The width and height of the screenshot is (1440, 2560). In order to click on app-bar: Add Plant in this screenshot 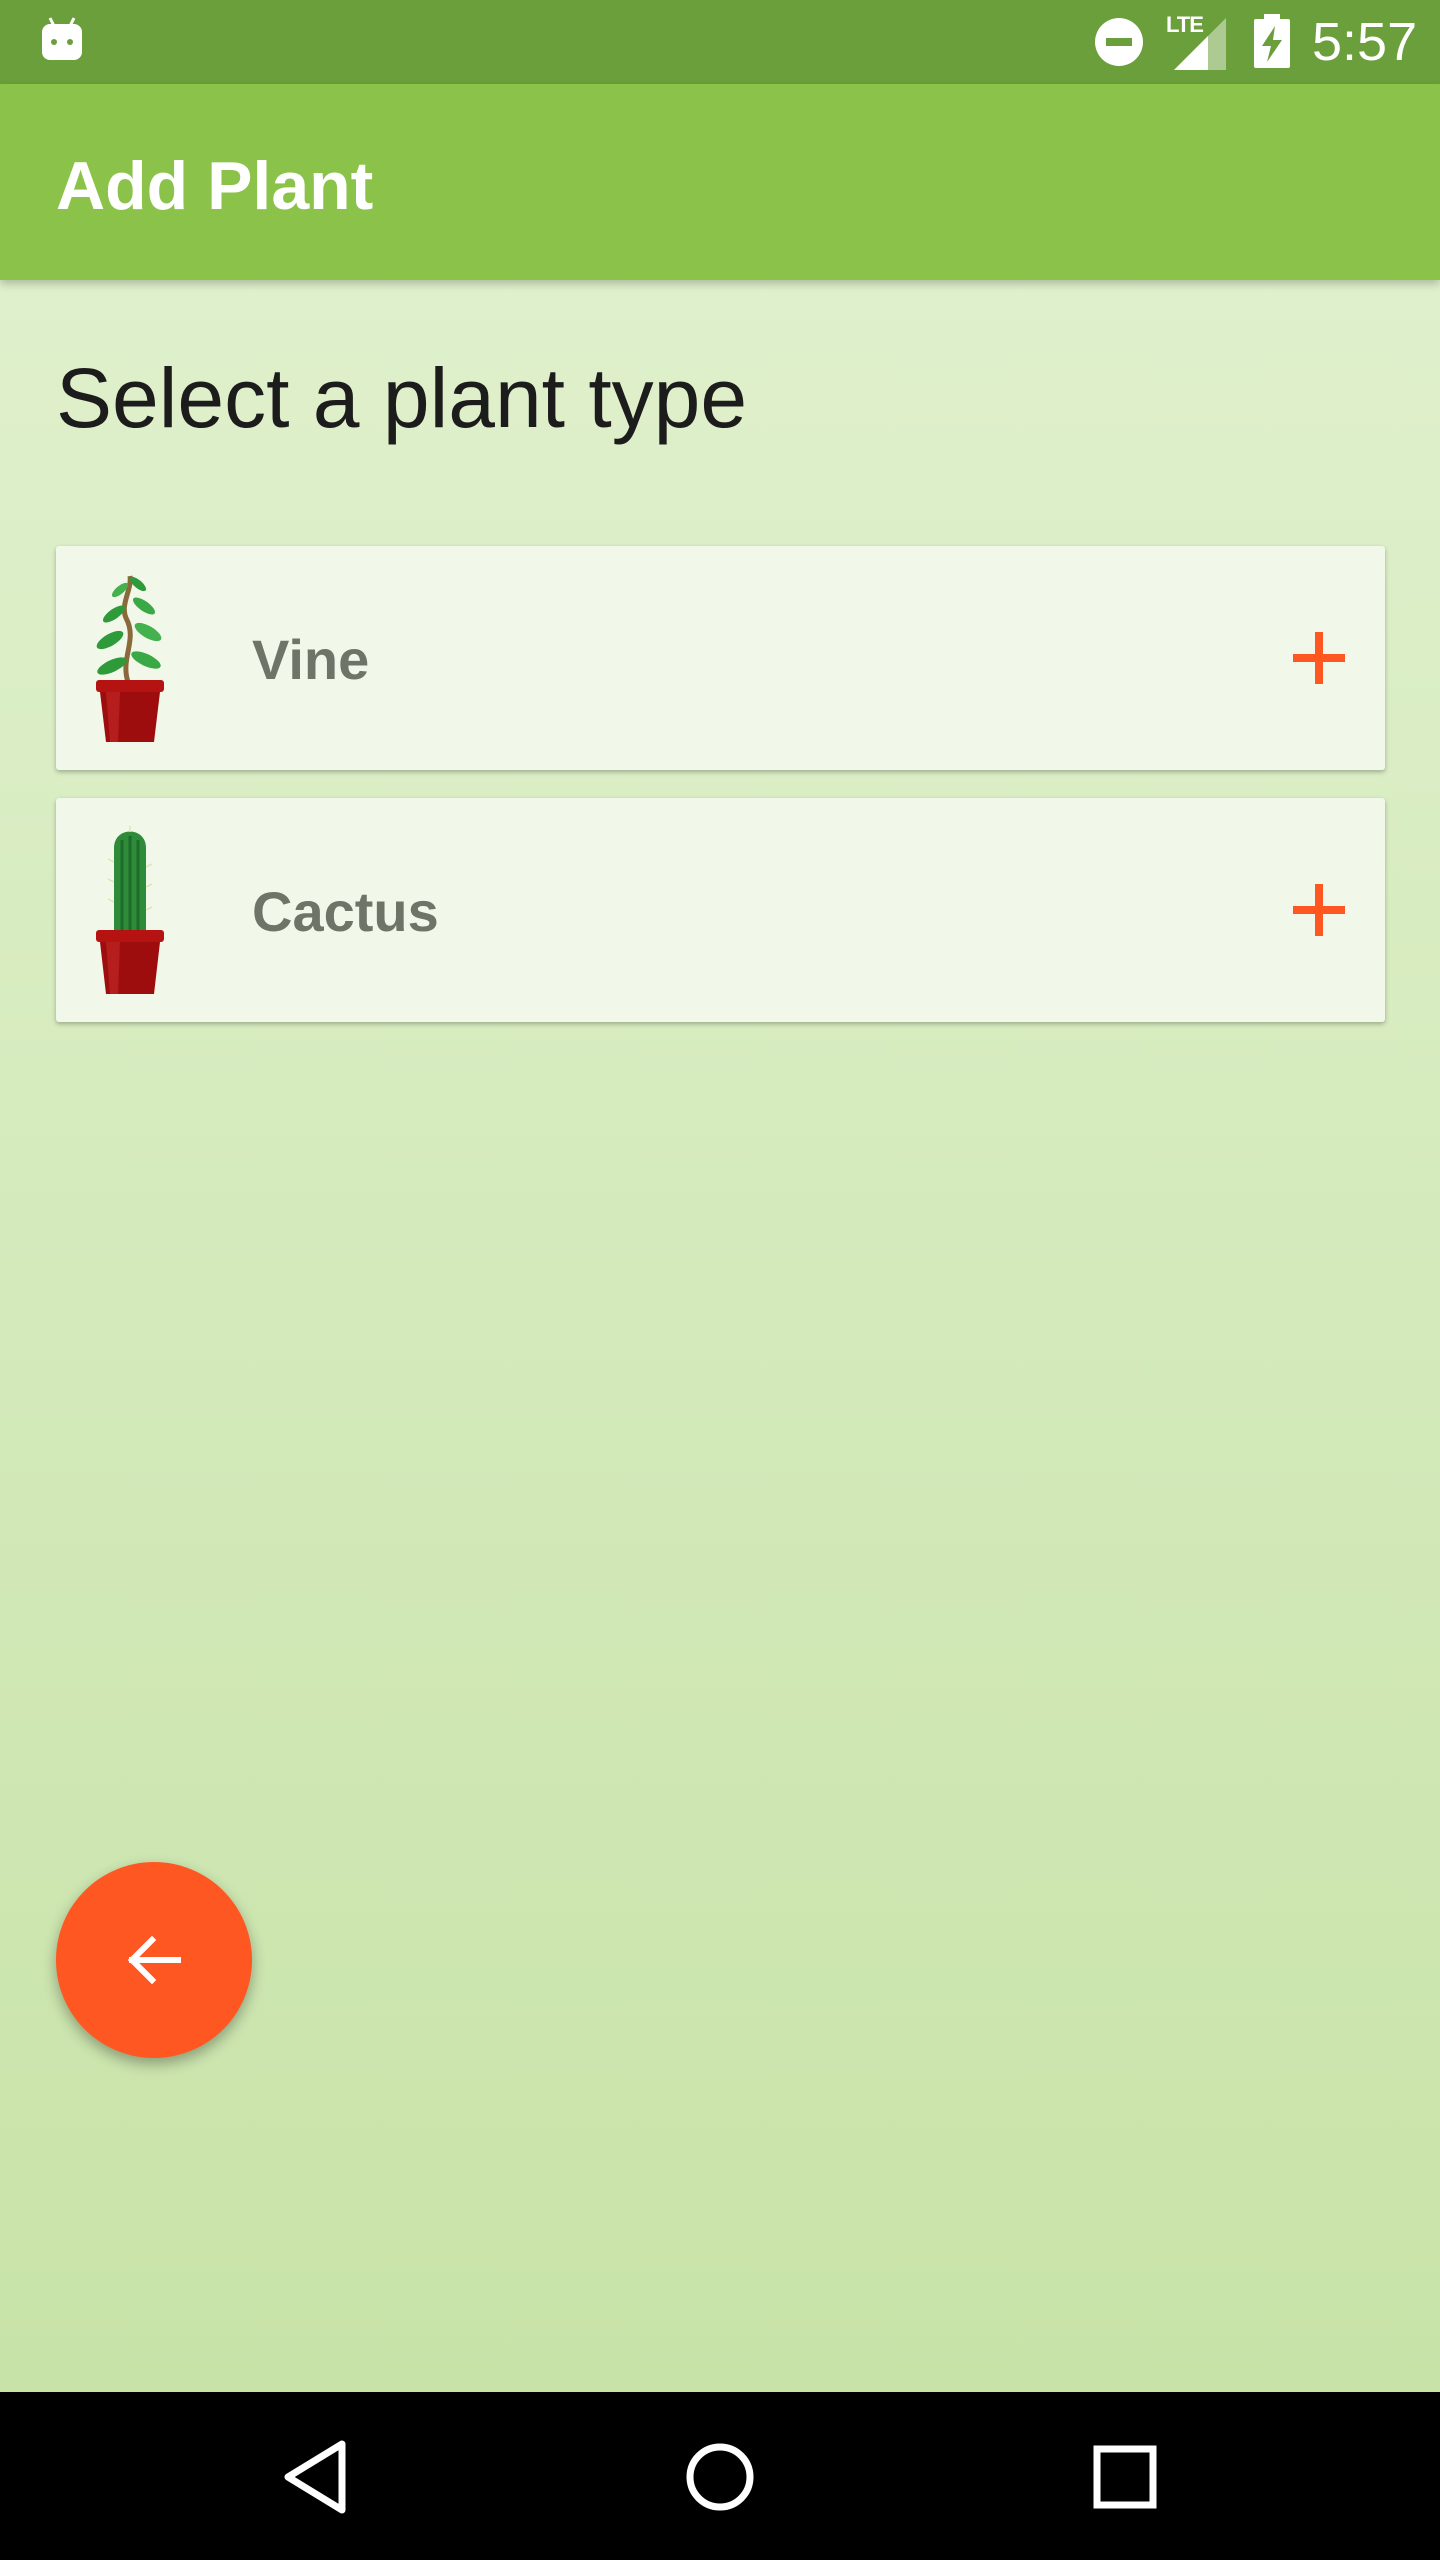, I will do `click(720, 182)`.